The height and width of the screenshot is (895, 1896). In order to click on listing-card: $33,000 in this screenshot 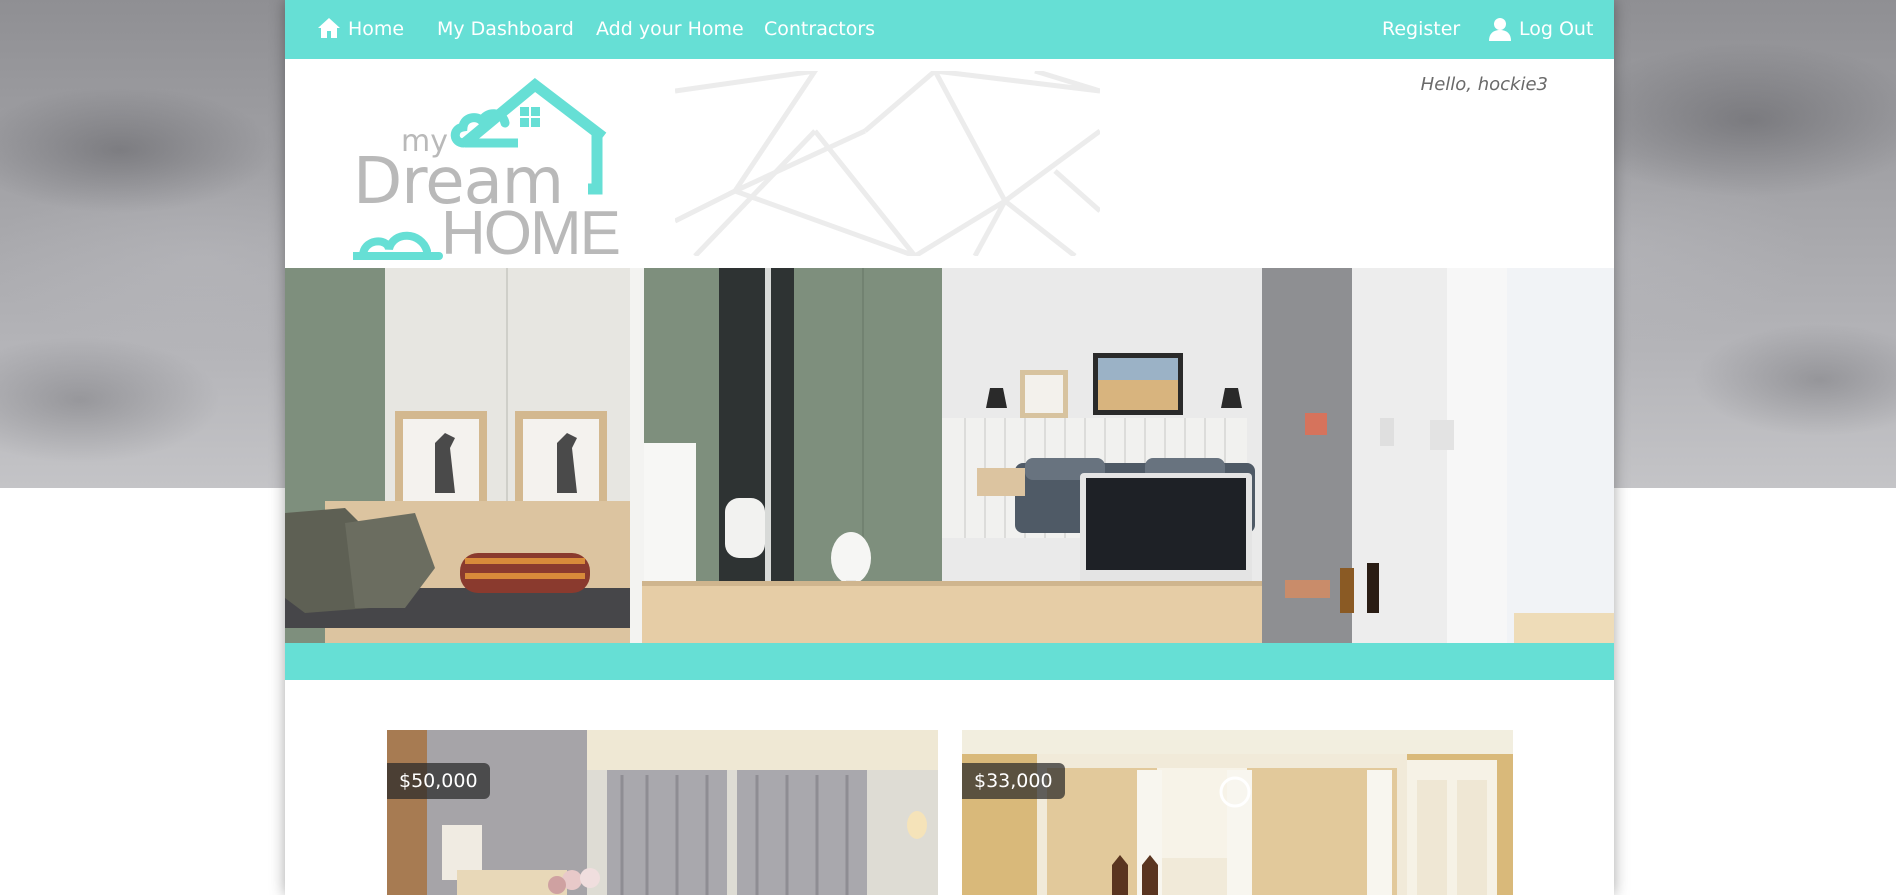, I will do `click(1237, 812)`.